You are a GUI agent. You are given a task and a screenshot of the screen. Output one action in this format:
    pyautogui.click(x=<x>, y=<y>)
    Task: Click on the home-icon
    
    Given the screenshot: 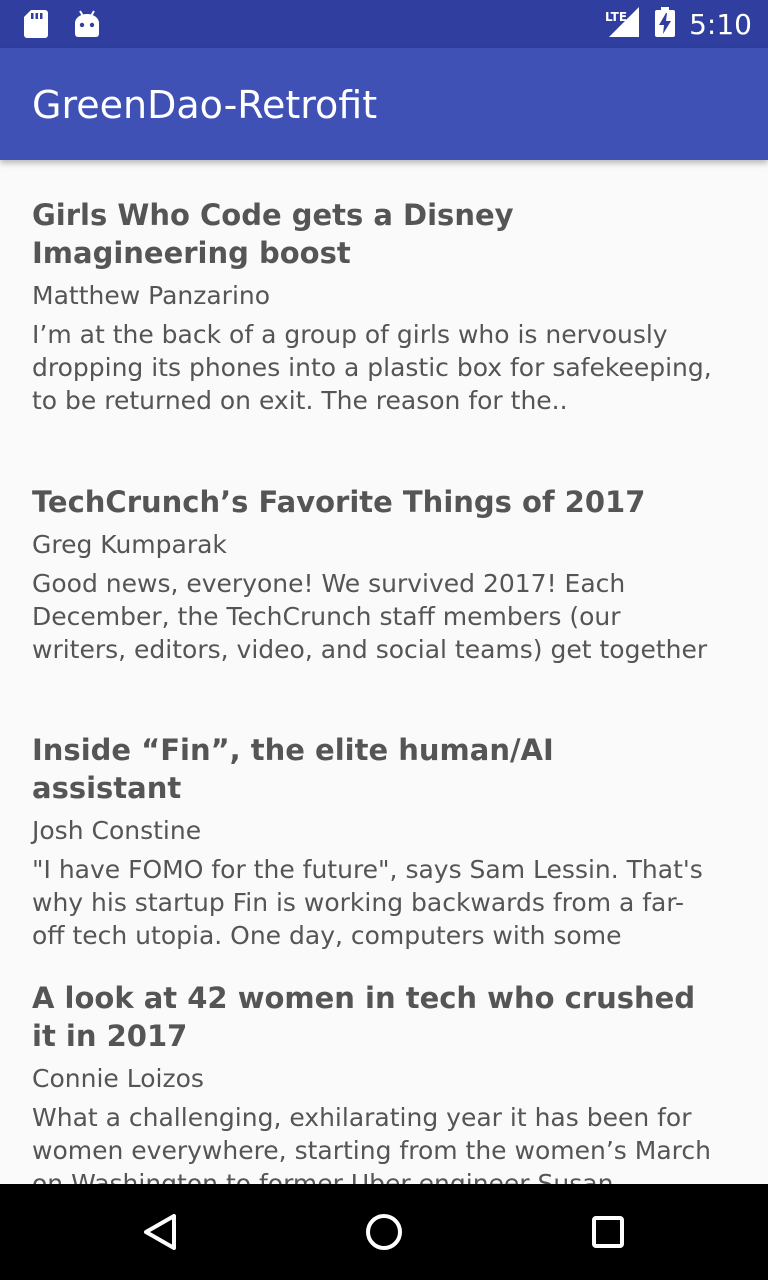 What is the action you would take?
    pyautogui.click(x=384, y=1232)
    